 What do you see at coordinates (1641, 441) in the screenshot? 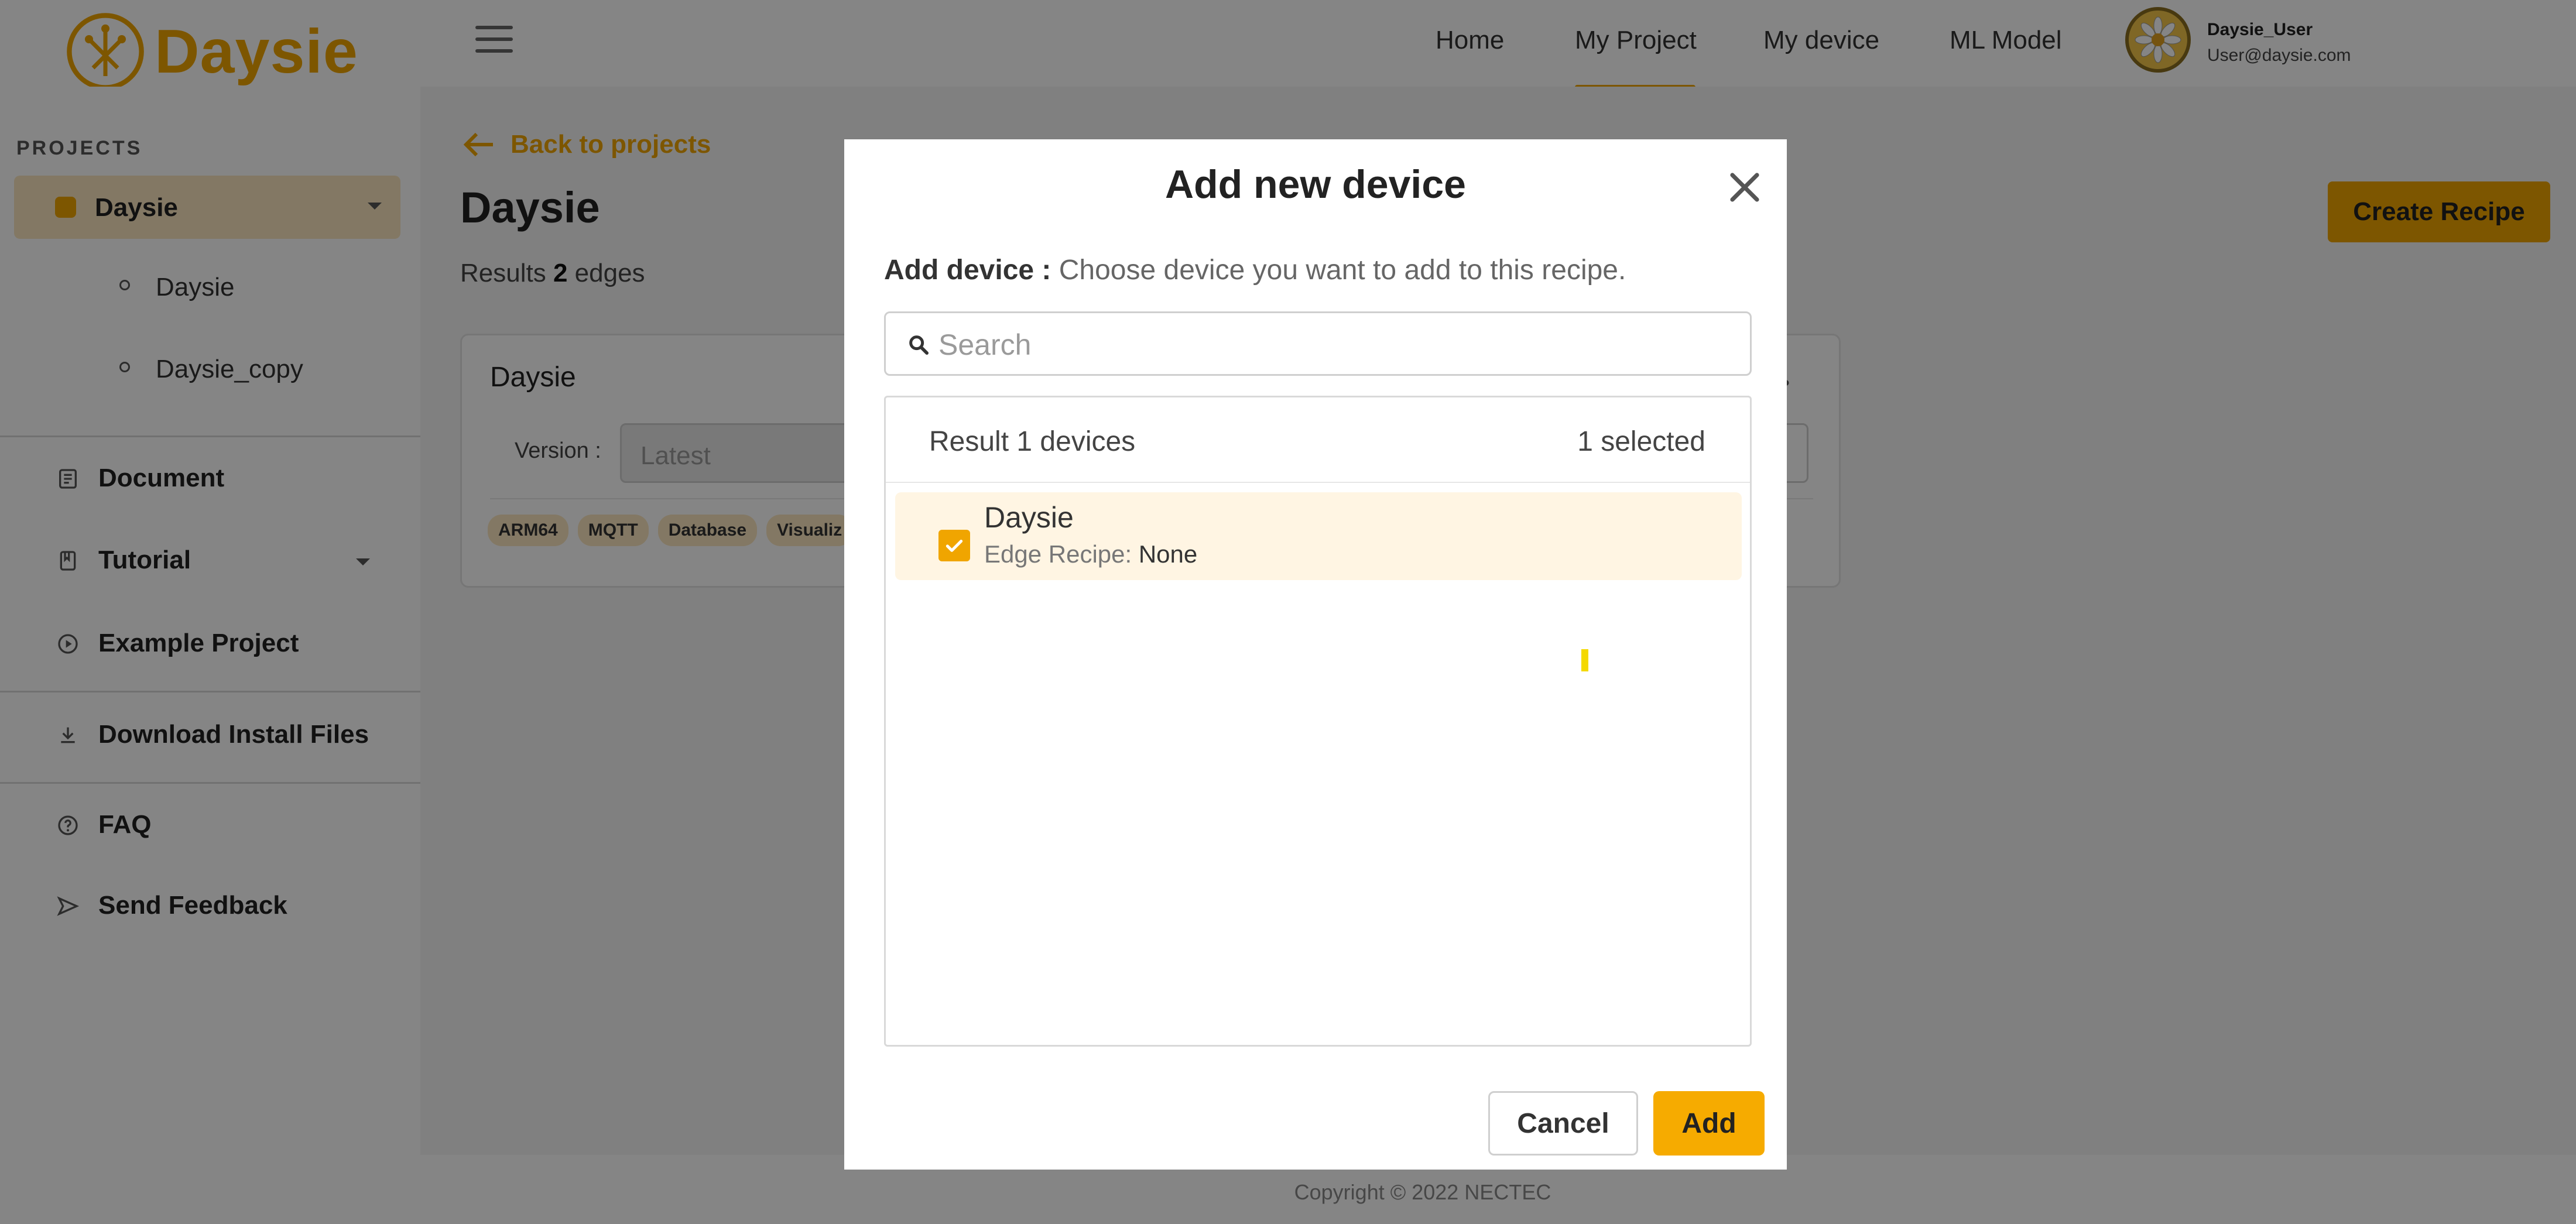
I see `selected-count-text: 1 selected` at bounding box center [1641, 441].